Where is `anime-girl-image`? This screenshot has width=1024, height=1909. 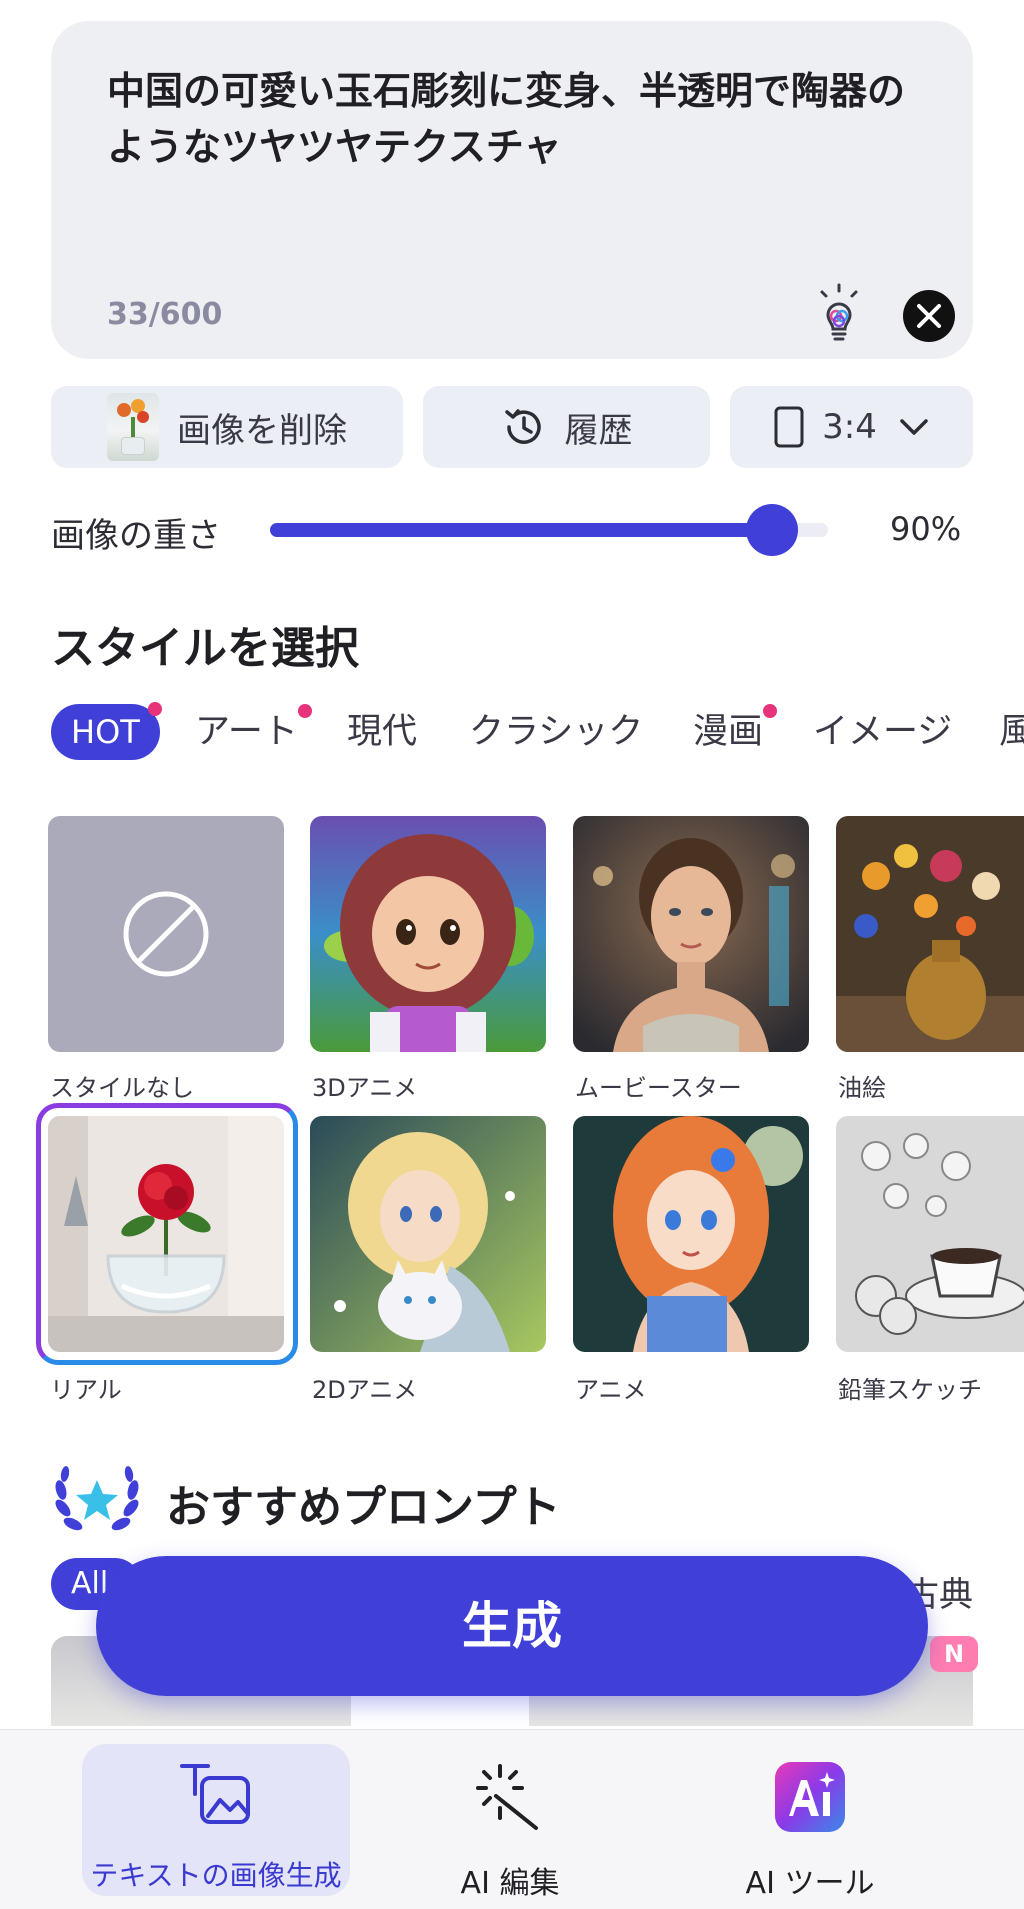
anime-girl-image is located at coordinates (691, 1234).